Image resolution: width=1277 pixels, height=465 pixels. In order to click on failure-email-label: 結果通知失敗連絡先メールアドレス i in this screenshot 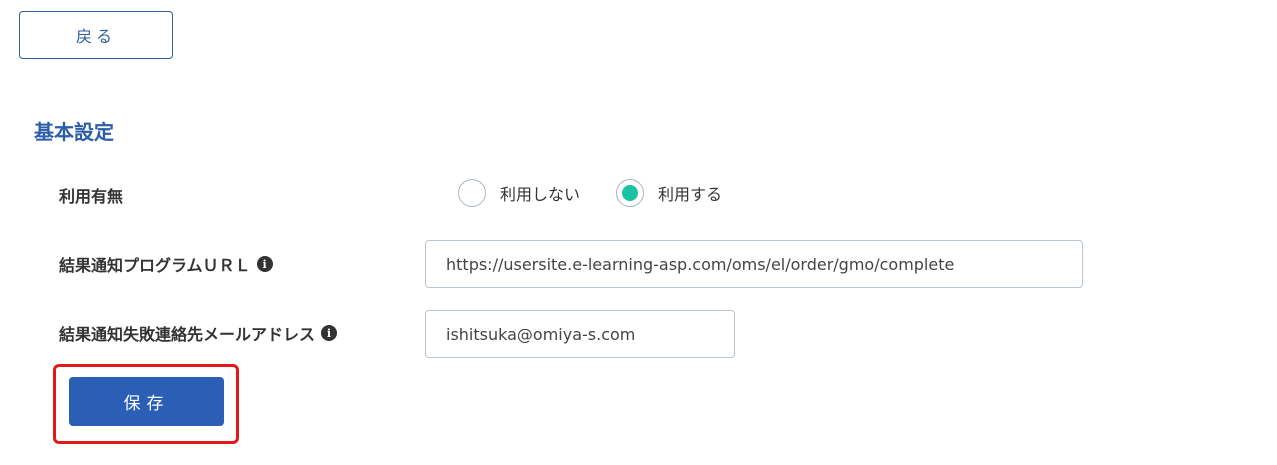, I will do `click(198, 333)`.